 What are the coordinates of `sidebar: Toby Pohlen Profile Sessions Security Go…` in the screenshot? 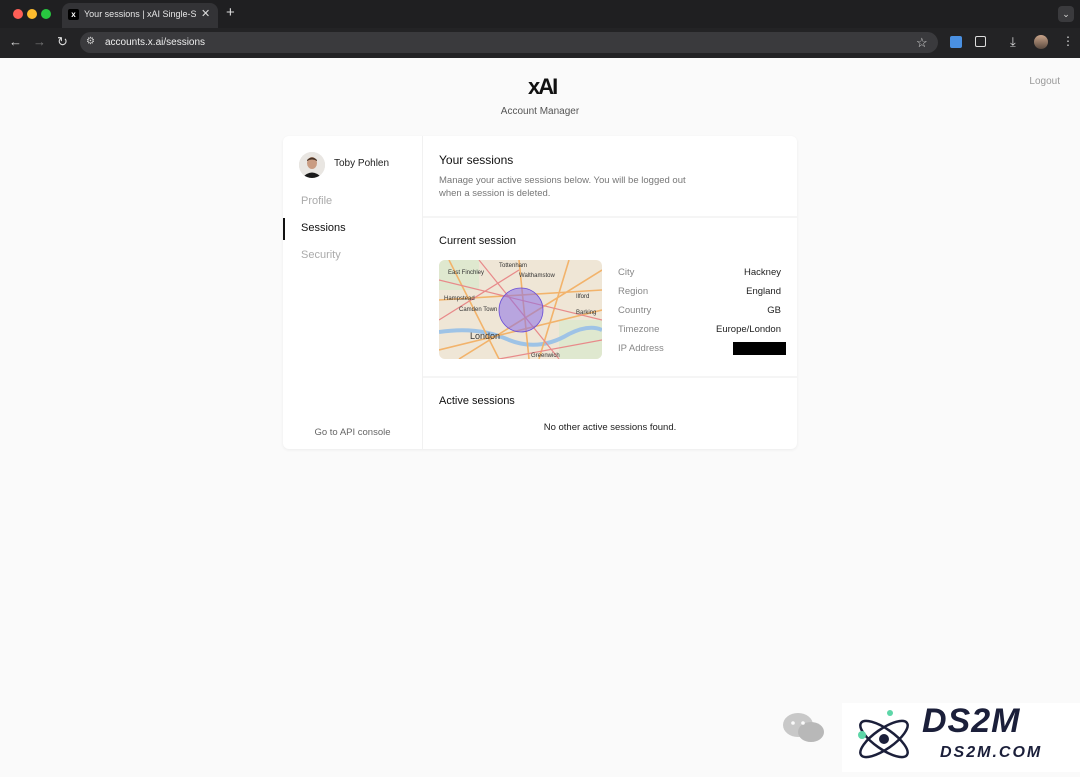 It's located at (353, 292).